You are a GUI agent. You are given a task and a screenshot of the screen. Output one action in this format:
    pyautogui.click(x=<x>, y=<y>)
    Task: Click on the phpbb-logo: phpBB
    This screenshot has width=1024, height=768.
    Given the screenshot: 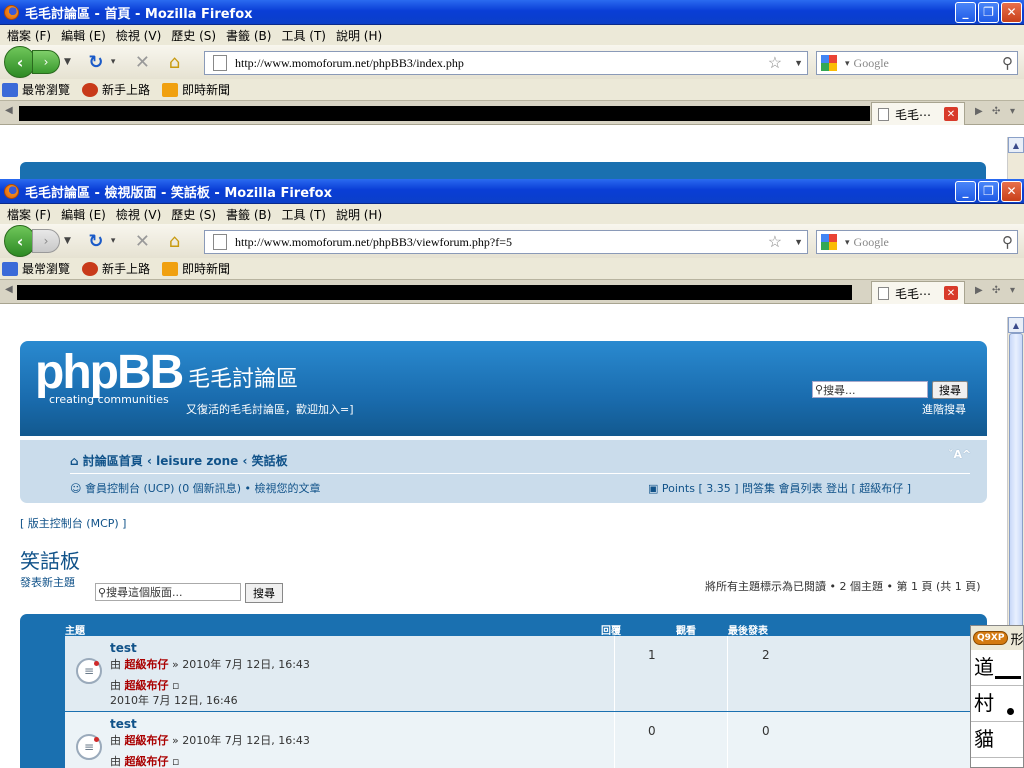 What is the action you would take?
    pyautogui.click(x=109, y=373)
    